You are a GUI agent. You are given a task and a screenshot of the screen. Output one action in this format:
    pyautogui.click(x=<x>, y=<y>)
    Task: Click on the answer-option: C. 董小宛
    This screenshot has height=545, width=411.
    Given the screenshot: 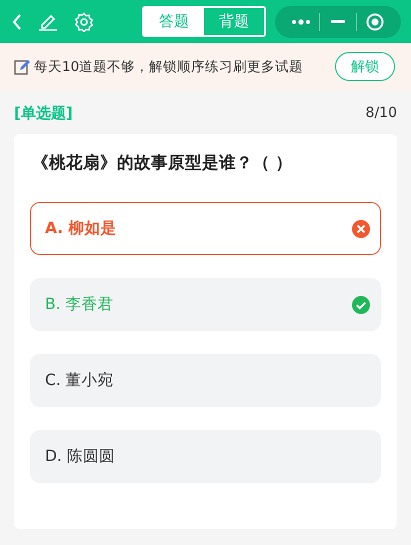 What is the action you would take?
    pyautogui.click(x=205, y=380)
    